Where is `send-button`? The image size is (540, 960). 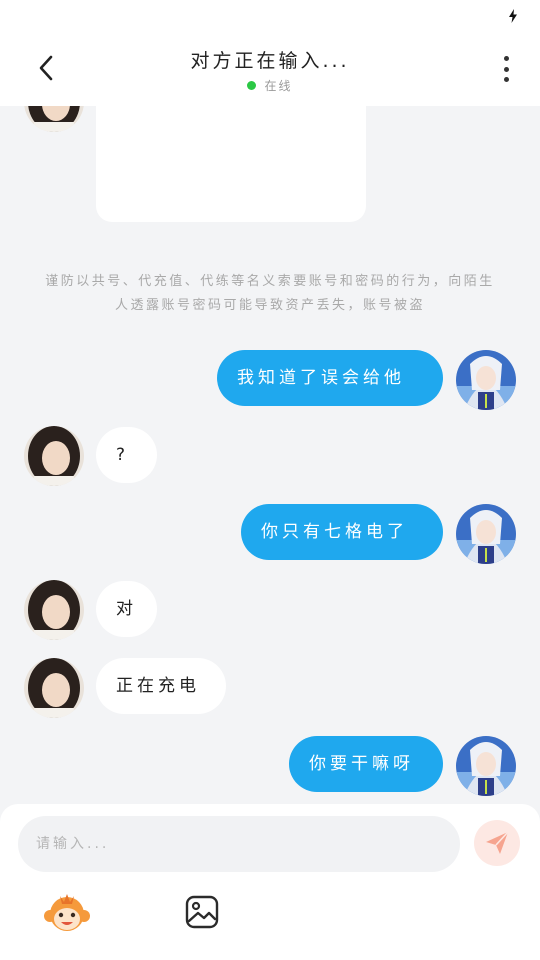
send-button is located at coordinates (497, 843).